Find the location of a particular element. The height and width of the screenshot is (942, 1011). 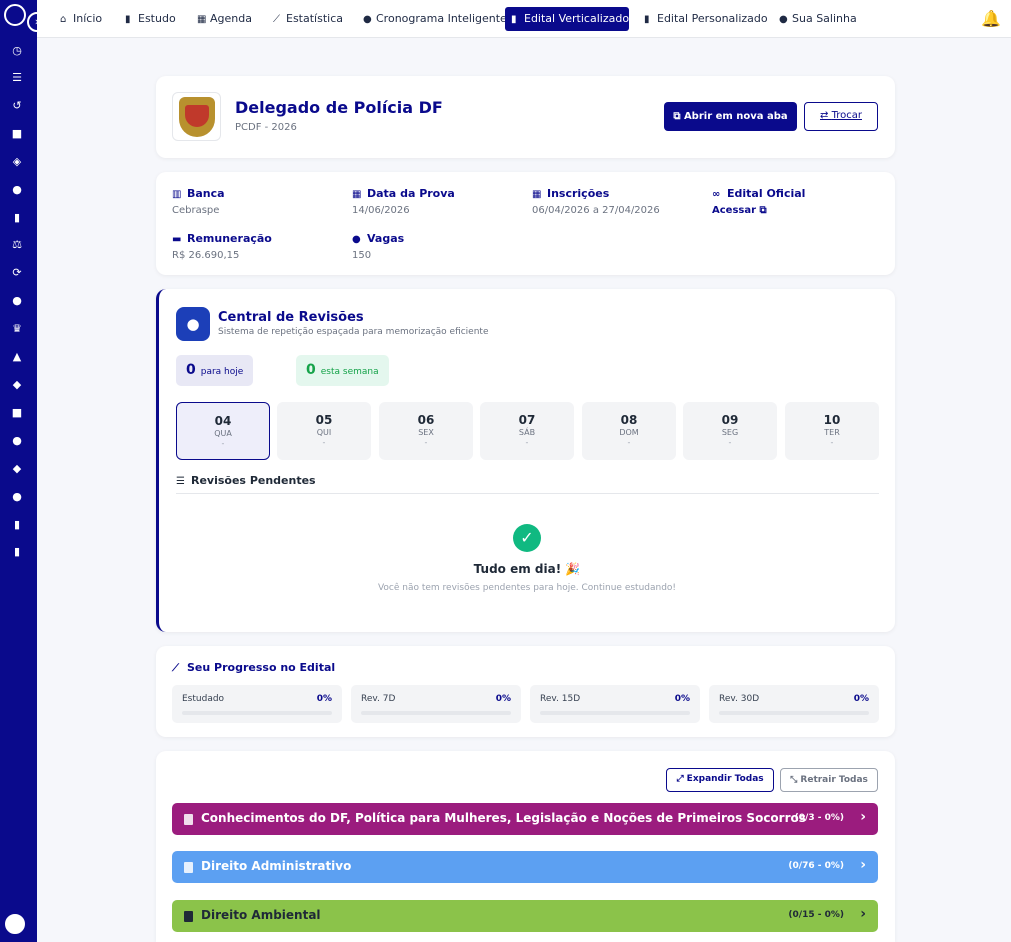

collapse-all-button: ⤡ Retrair Todas is located at coordinates (829, 780).